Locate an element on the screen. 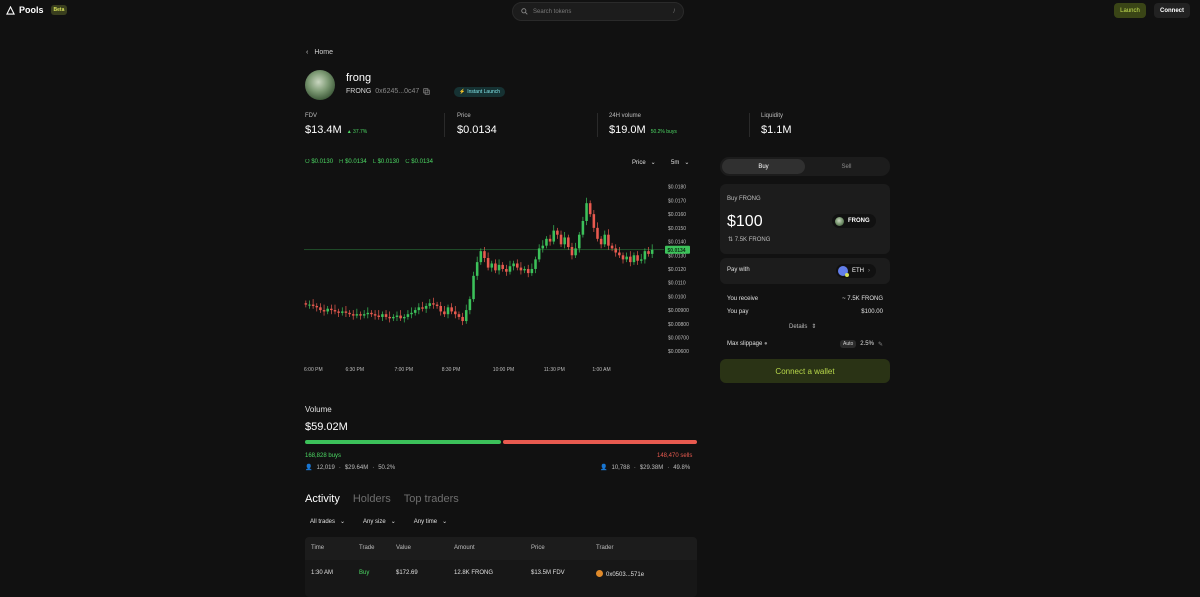 Image resolution: width=1200 pixels, height=597 pixels. pay-token-select: ETH › is located at coordinates (856, 271).